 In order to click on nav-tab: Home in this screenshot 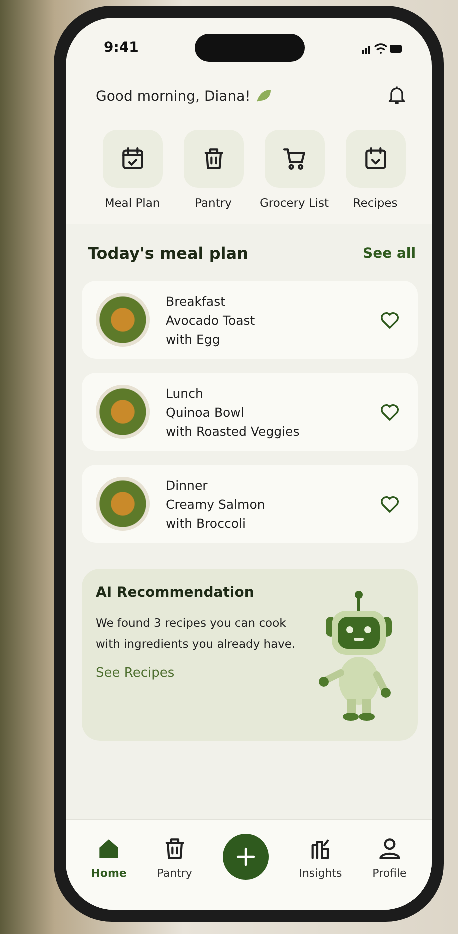, I will do `click(109, 857)`.